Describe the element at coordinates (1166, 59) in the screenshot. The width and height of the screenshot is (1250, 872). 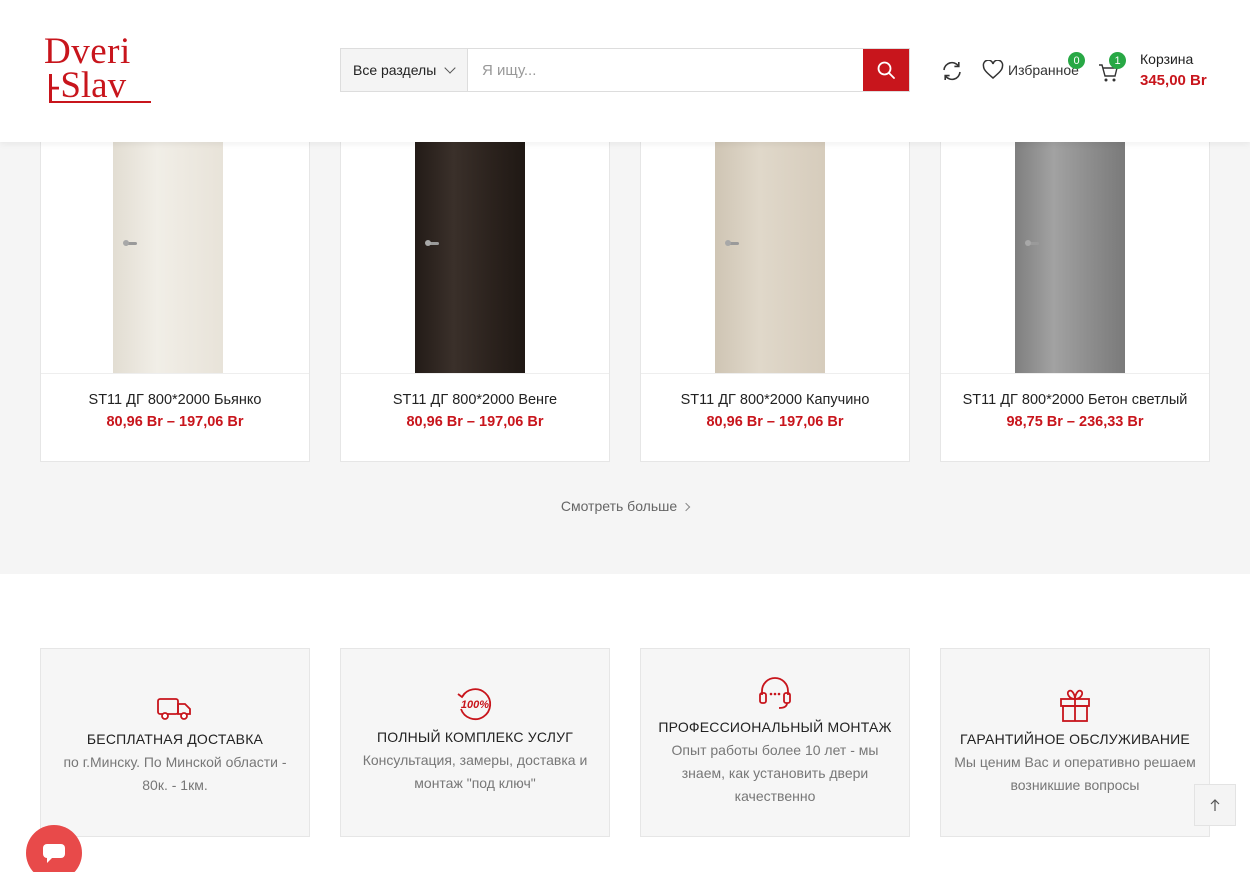
I see `cart-label: Корзина` at that location.